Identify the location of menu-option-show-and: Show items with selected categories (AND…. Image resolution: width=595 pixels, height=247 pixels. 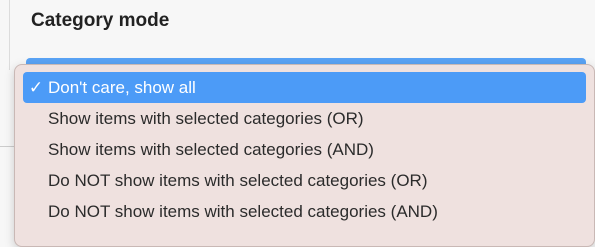
(304, 149).